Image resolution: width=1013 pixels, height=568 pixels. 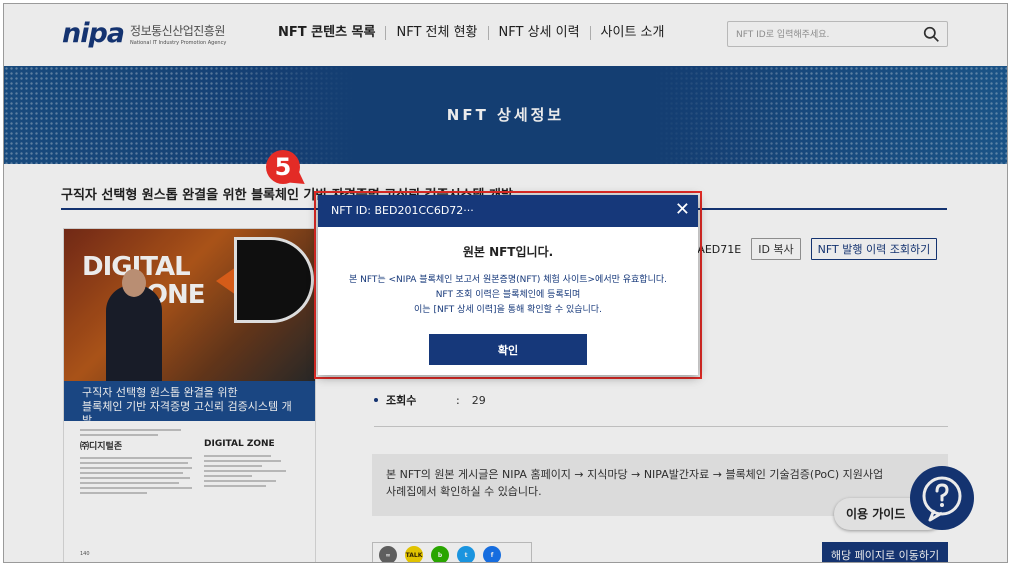 I want to click on modal-heading: 원본 NFT입니다., so click(x=508, y=252).